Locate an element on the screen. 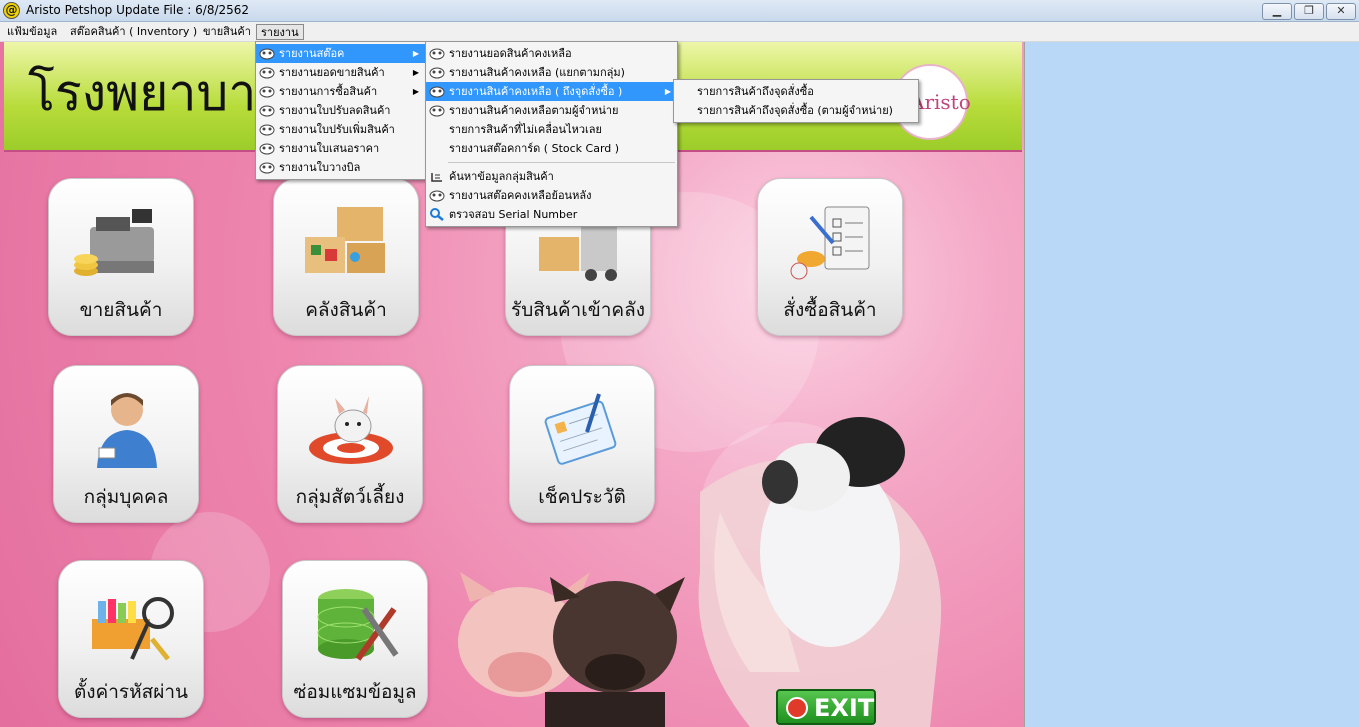  warehouse-tile: คลังสินค้า is located at coordinates (346, 257).